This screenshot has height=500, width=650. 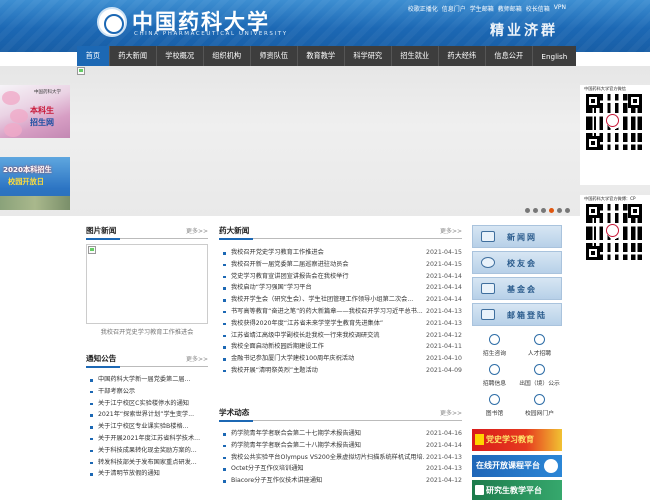 What do you see at coordinates (538, 8) in the screenshot?
I see `top-link-president-mail: 校长信箱` at bounding box center [538, 8].